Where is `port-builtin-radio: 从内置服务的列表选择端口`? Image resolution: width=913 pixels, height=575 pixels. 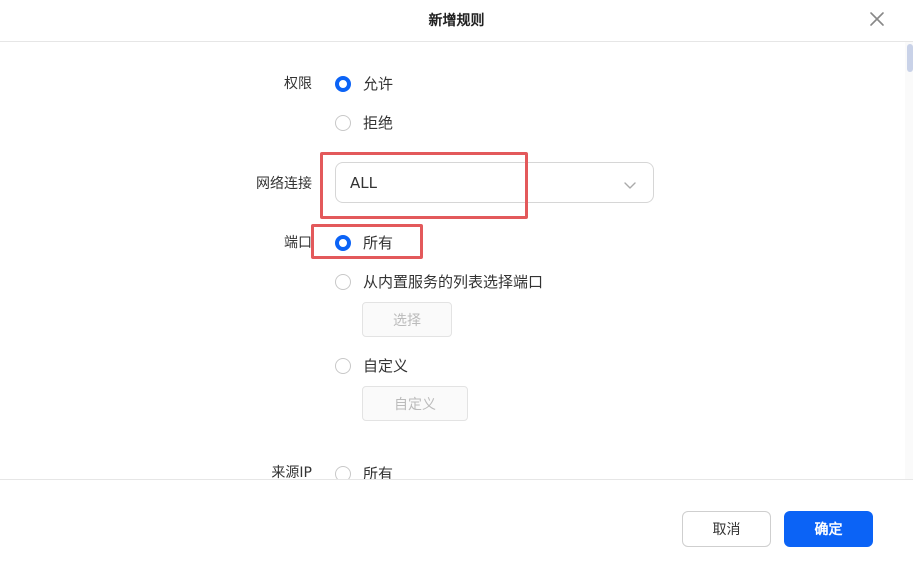 port-builtin-radio: 从内置服务的列表选择端口 is located at coordinates (439, 281).